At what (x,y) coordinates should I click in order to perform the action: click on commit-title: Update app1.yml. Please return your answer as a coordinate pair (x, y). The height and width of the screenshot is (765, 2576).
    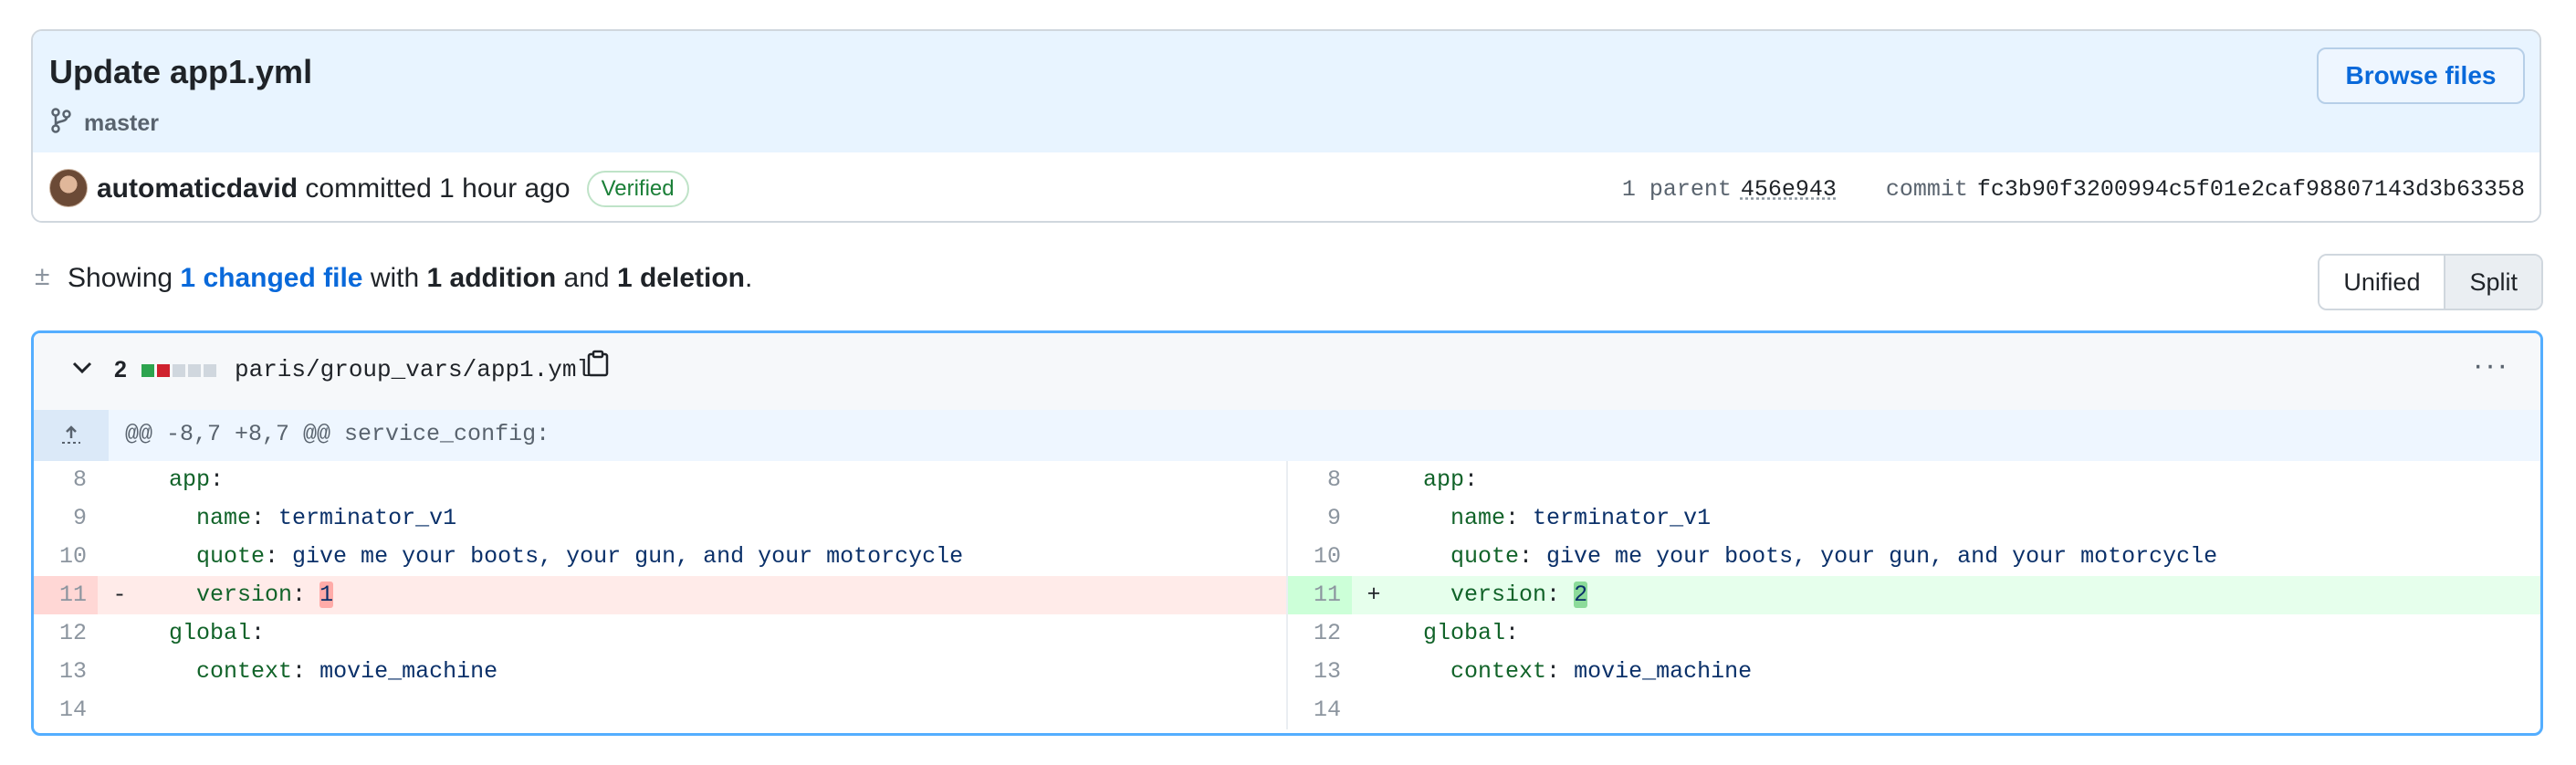
    Looking at the image, I should click on (181, 72).